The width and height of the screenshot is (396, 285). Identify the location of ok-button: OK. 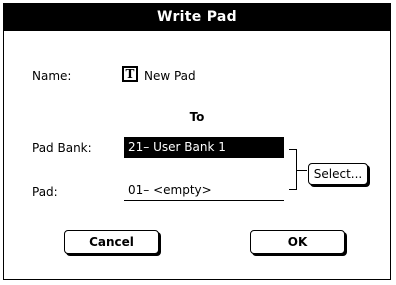
(297, 242).